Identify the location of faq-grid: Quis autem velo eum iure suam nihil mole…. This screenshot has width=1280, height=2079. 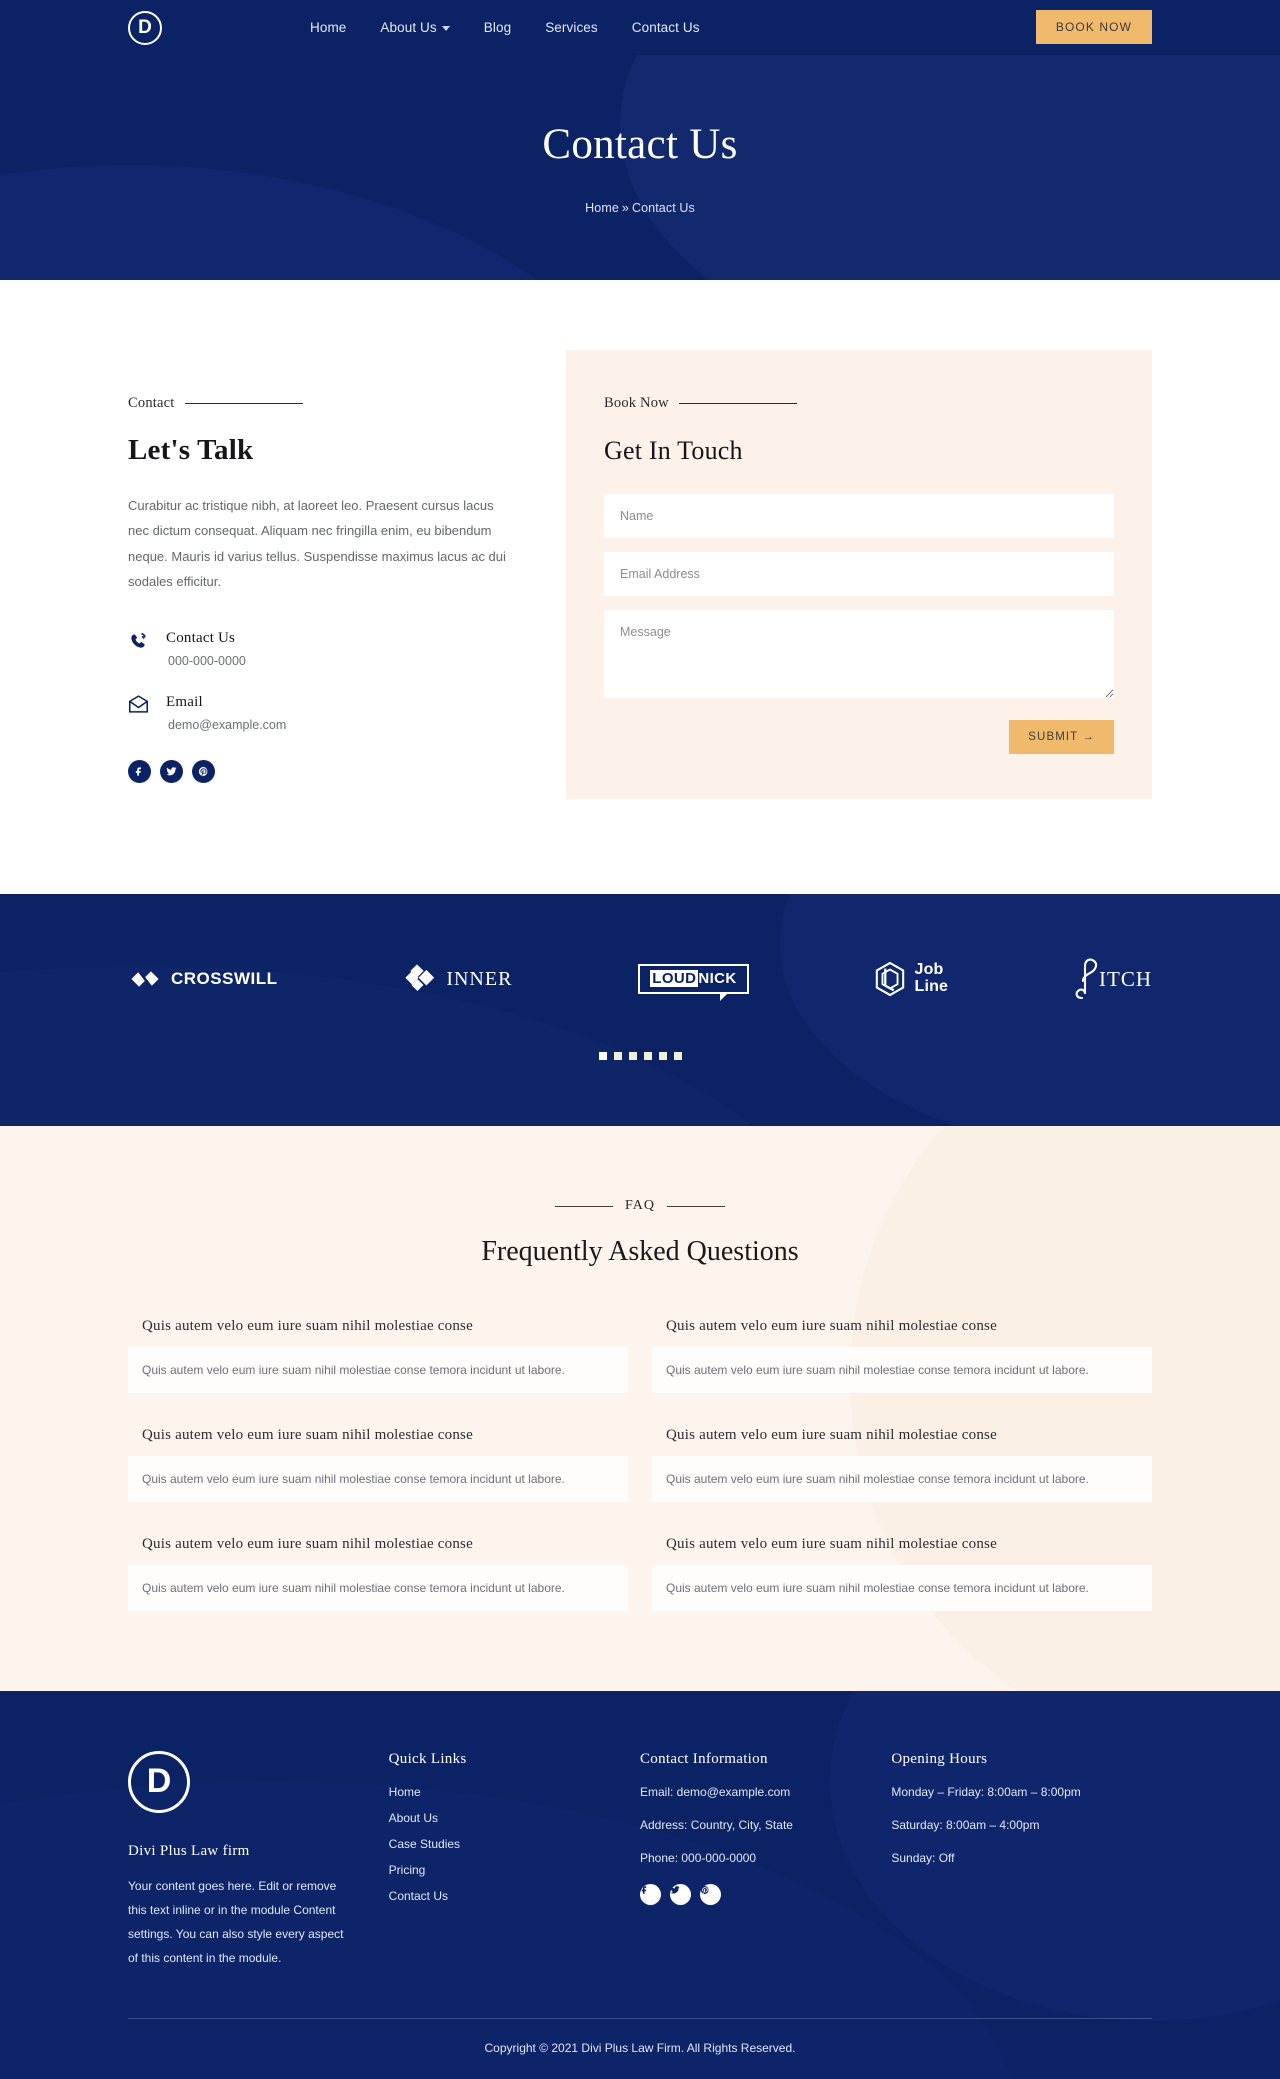
(640, 1458).